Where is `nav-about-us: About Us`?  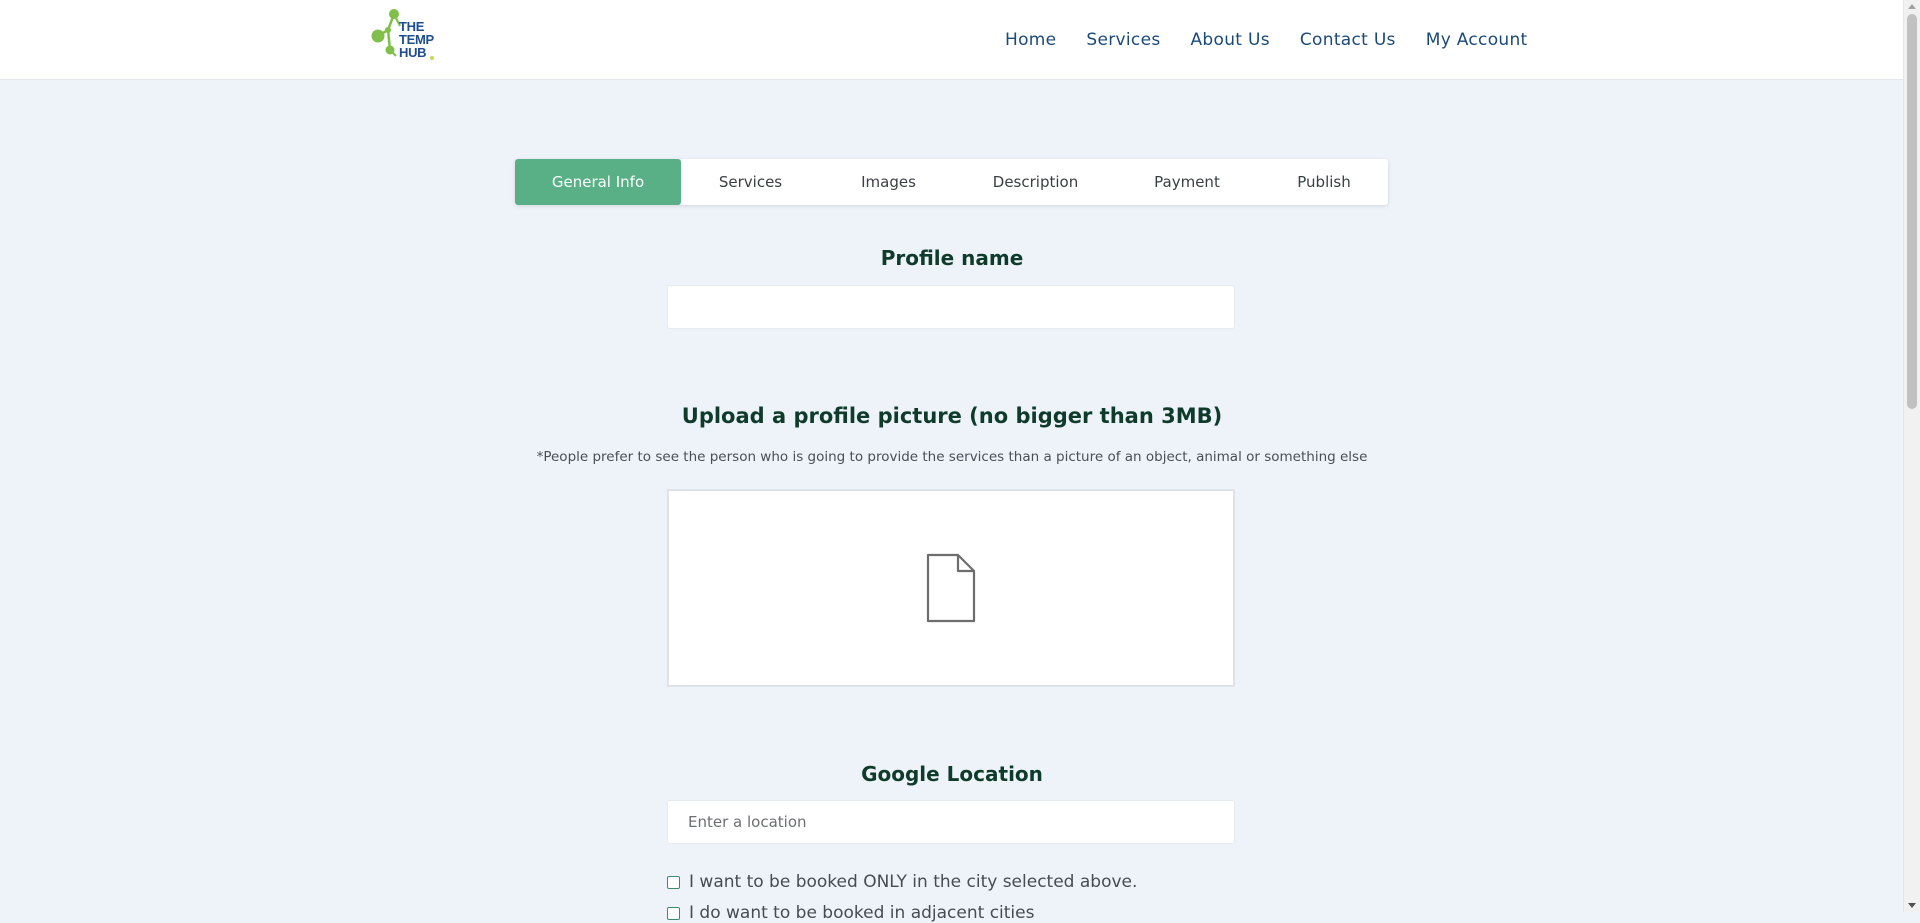
nav-about-us: About Us is located at coordinates (1230, 40).